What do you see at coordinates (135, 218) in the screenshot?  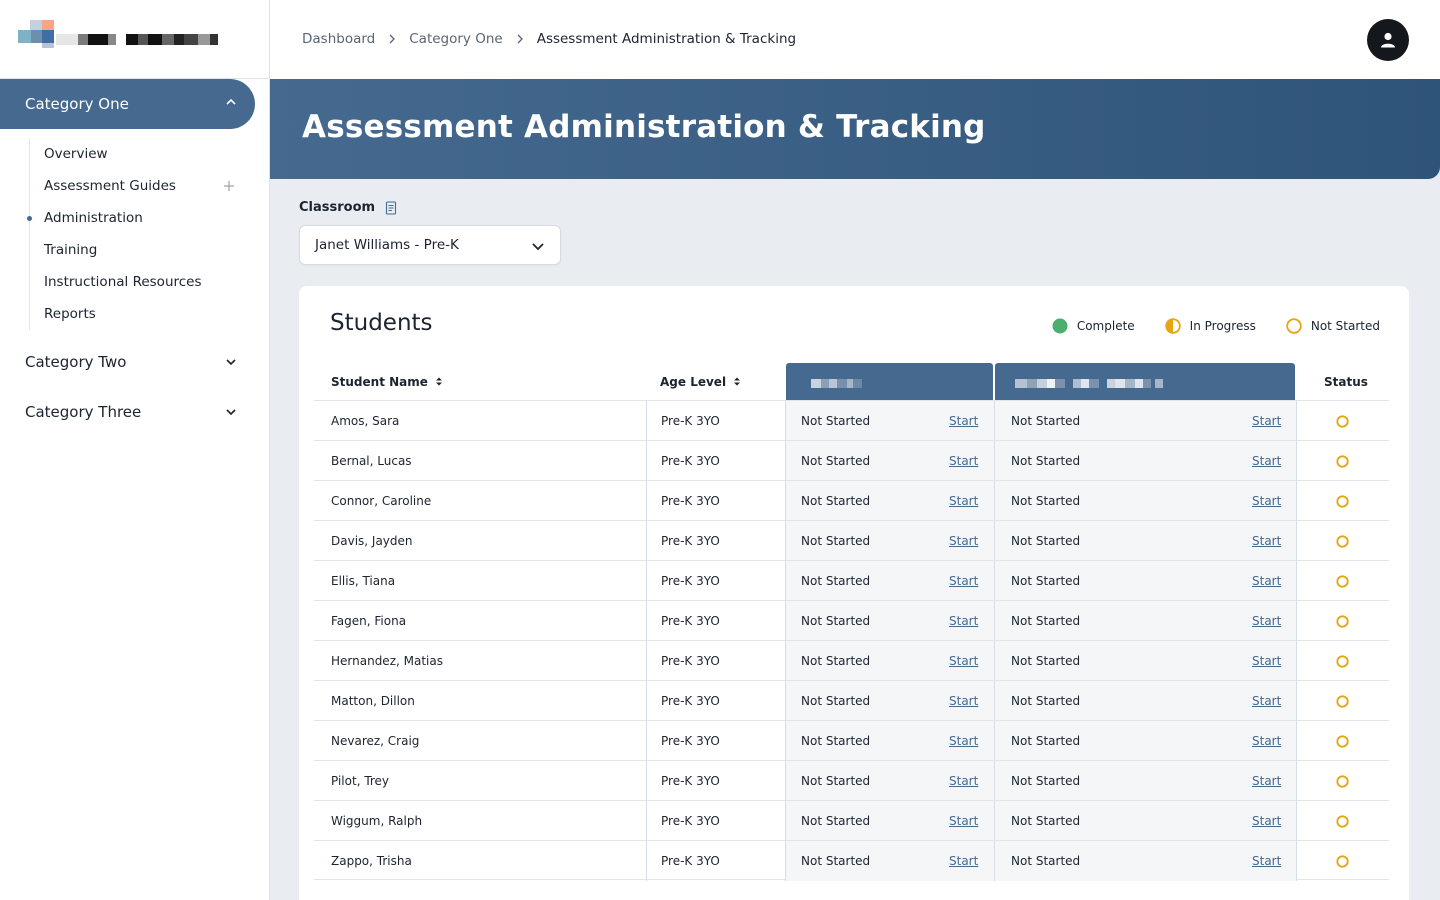 I see `sidebar-item-administration: Administration` at bounding box center [135, 218].